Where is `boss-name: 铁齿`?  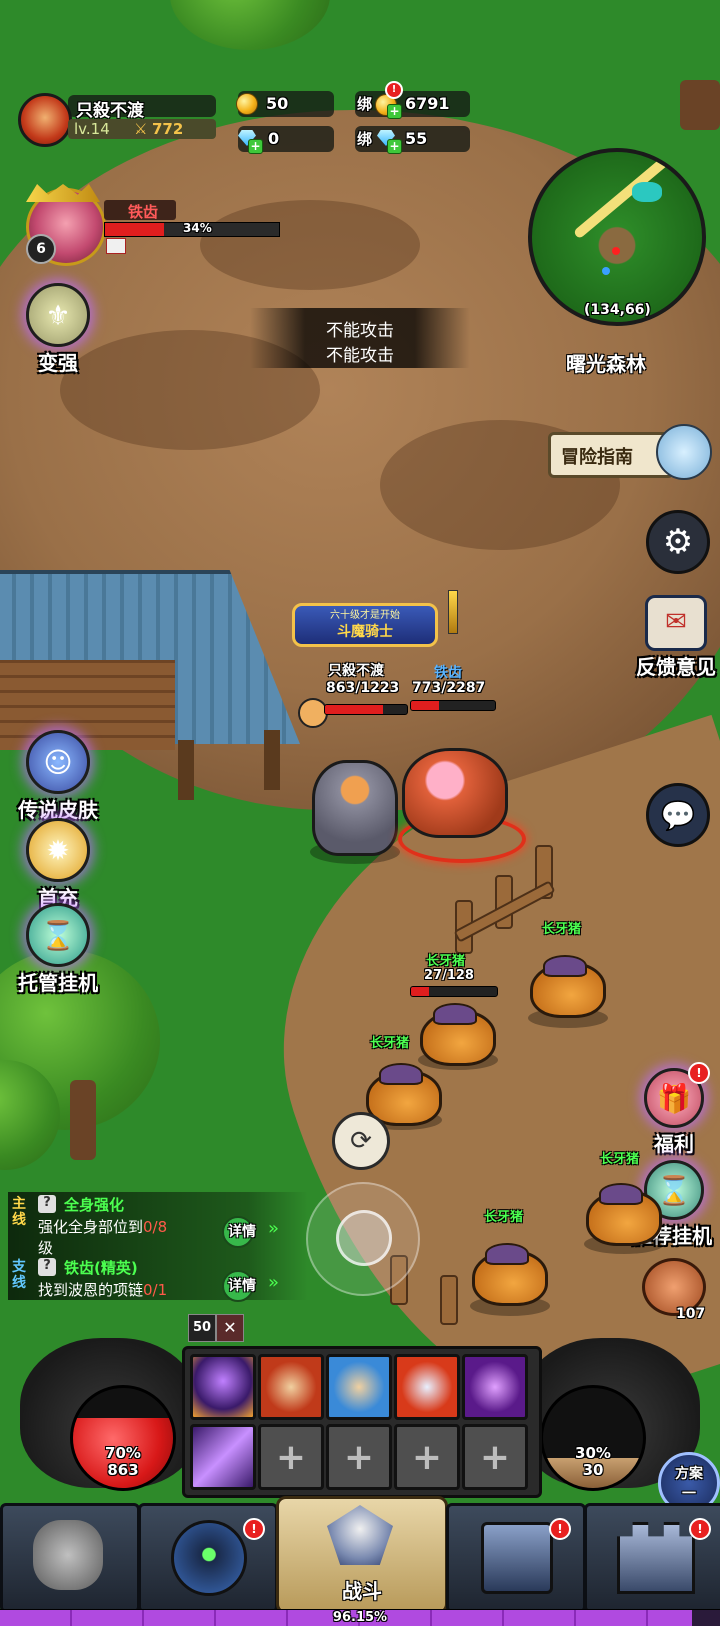 boss-name: 铁齿 is located at coordinates (143, 212).